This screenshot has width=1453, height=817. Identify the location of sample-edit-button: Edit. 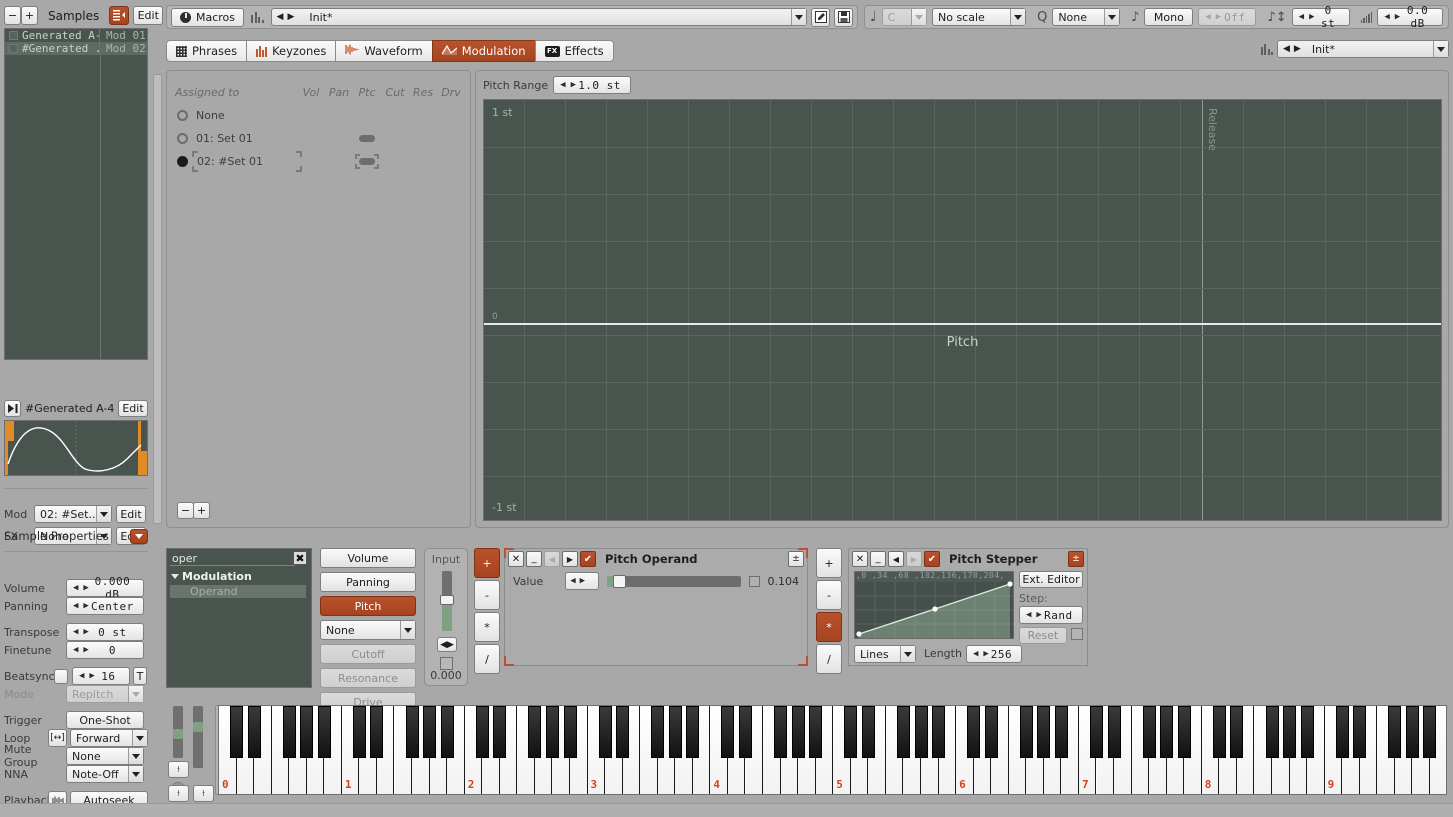
(148, 15).